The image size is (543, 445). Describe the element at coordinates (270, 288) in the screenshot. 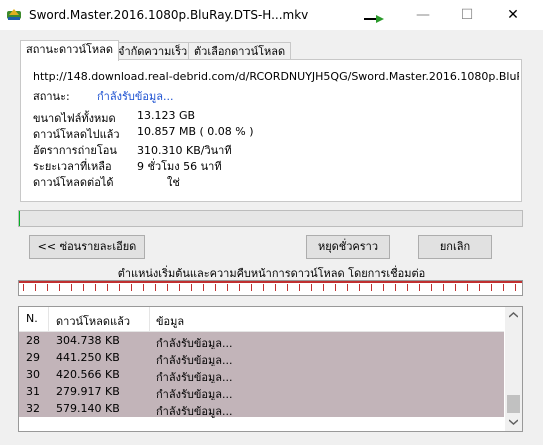

I see `connection-segments-bar` at that location.